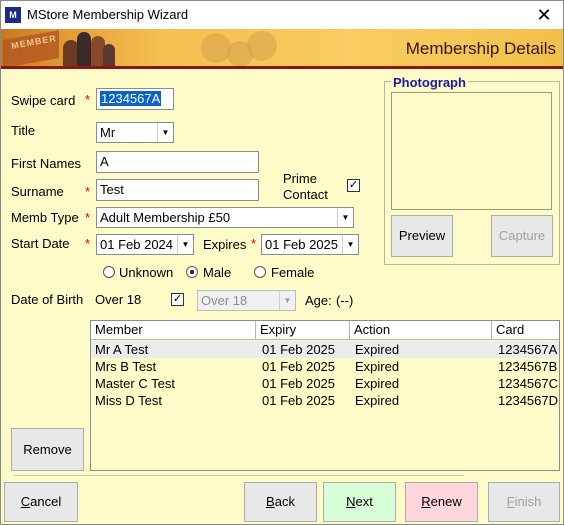 The height and width of the screenshot is (525, 564). Describe the element at coordinates (284, 501) in the screenshot. I see `back-rest: ack` at that location.